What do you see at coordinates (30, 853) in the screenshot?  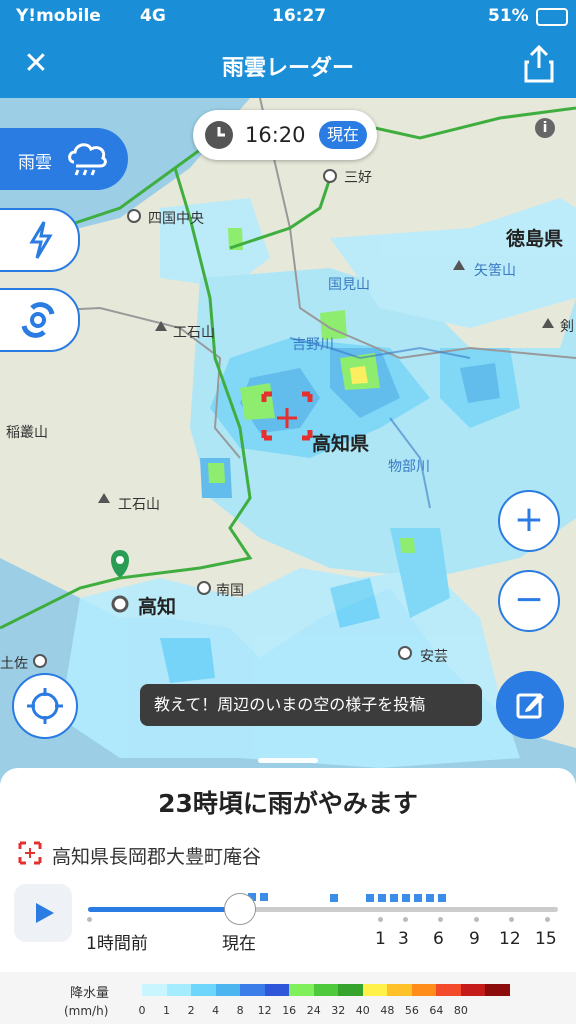 I see `location-marker-icon` at bounding box center [30, 853].